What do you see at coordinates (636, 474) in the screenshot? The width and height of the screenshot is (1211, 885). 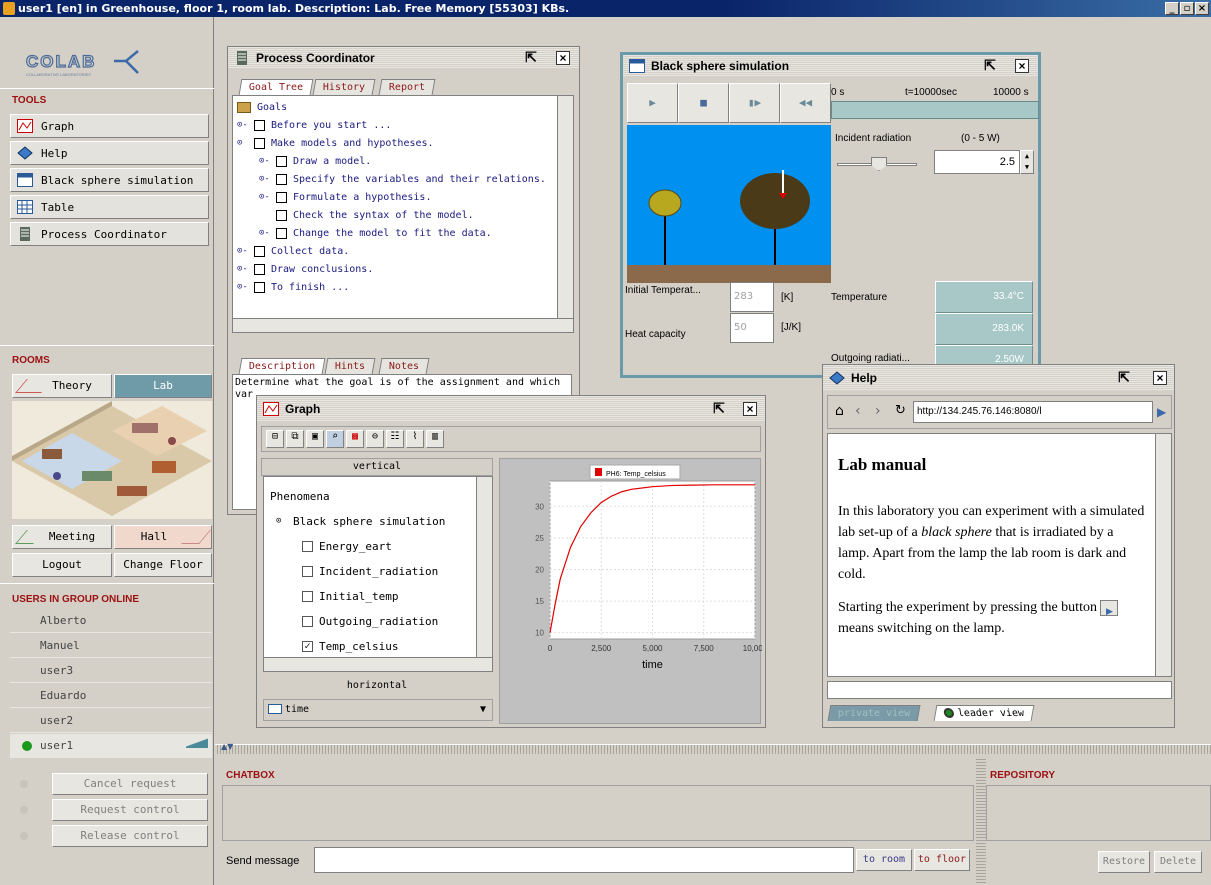 I see `legend-label: PH6: Temp_celsius` at bounding box center [636, 474].